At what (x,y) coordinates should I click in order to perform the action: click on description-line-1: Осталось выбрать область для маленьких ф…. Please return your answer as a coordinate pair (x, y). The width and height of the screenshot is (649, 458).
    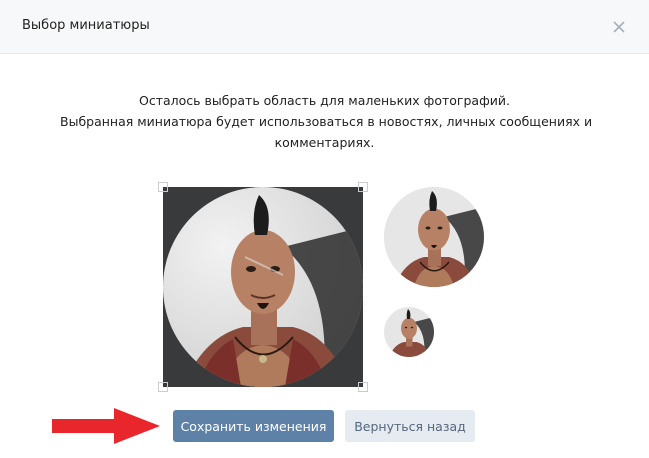
    Looking at the image, I should click on (324, 100).